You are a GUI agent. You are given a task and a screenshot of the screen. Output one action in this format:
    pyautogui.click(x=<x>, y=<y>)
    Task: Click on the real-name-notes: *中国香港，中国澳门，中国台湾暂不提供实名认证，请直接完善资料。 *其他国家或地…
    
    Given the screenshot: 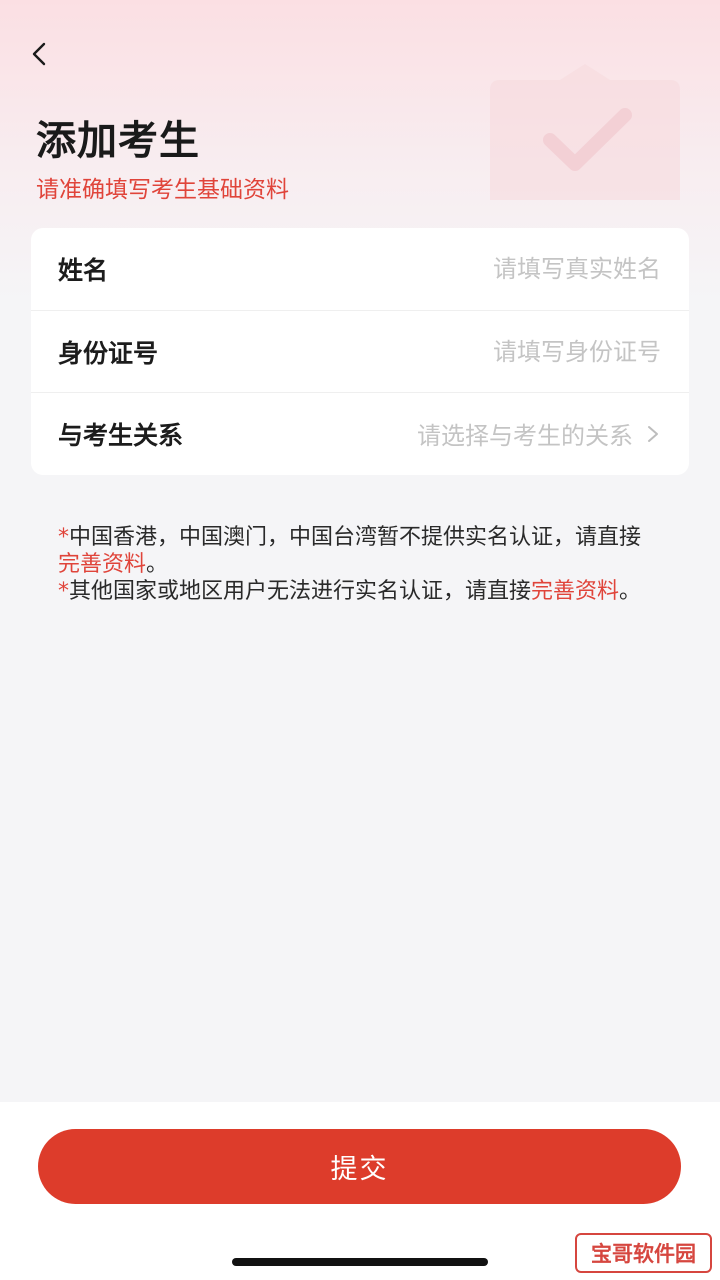 What is the action you would take?
    pyautogui.click(x=358, y=564)
    